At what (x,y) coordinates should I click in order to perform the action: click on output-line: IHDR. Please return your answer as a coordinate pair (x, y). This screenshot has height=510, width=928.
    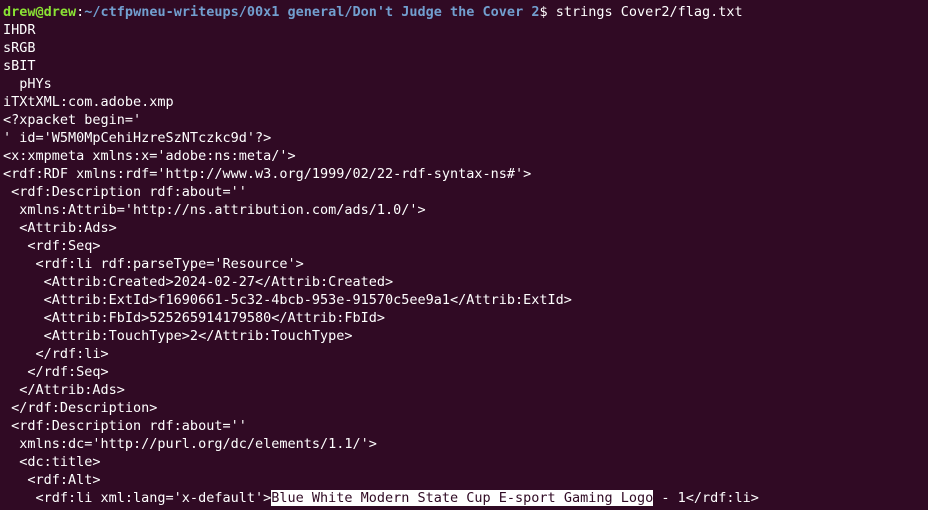
    Looking at the image, I should click on (19, 30).